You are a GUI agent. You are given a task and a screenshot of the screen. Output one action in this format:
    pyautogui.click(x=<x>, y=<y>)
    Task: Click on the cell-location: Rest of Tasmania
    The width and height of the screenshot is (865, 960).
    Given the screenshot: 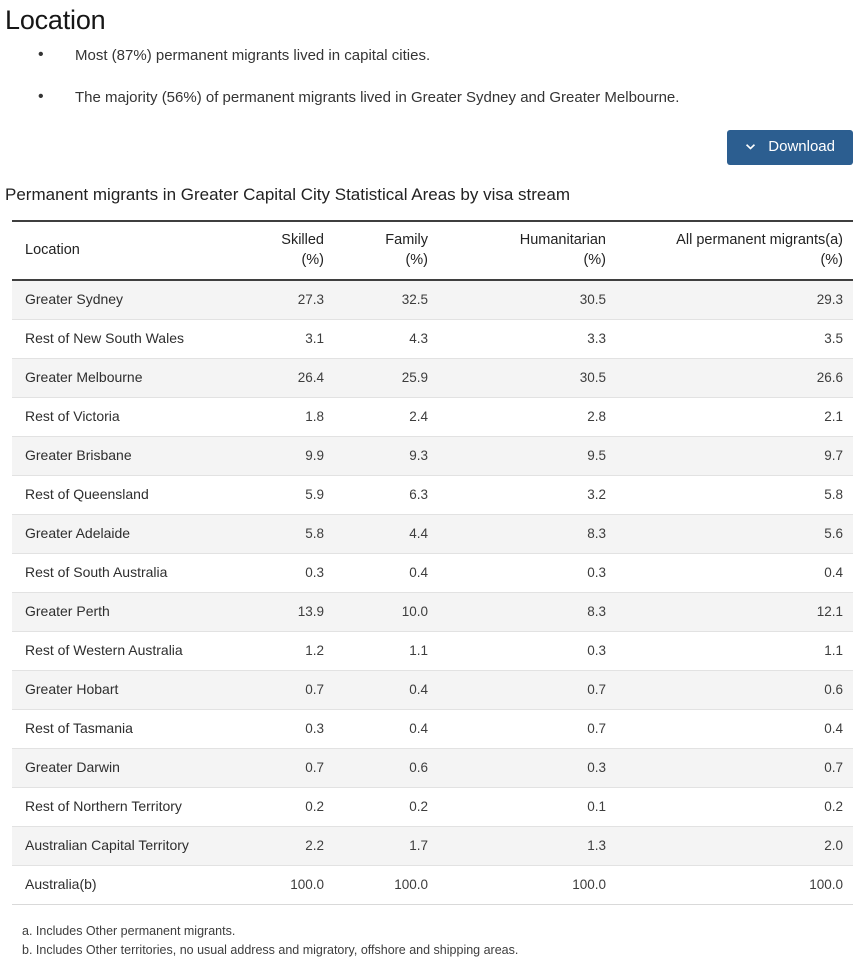 What is the action you would take?
    pyautogui.click(x=137, y=729)
    